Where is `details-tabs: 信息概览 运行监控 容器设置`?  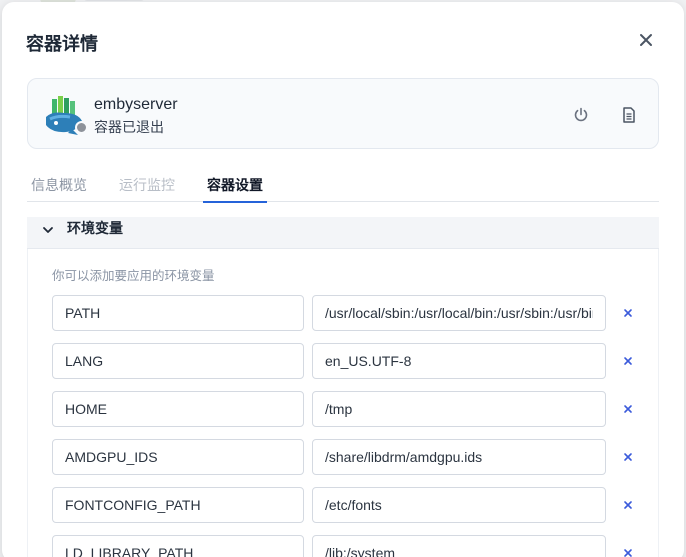
details-tabs: 信息概览 运行监控 容器设置 is located at coordinates (343, 185).